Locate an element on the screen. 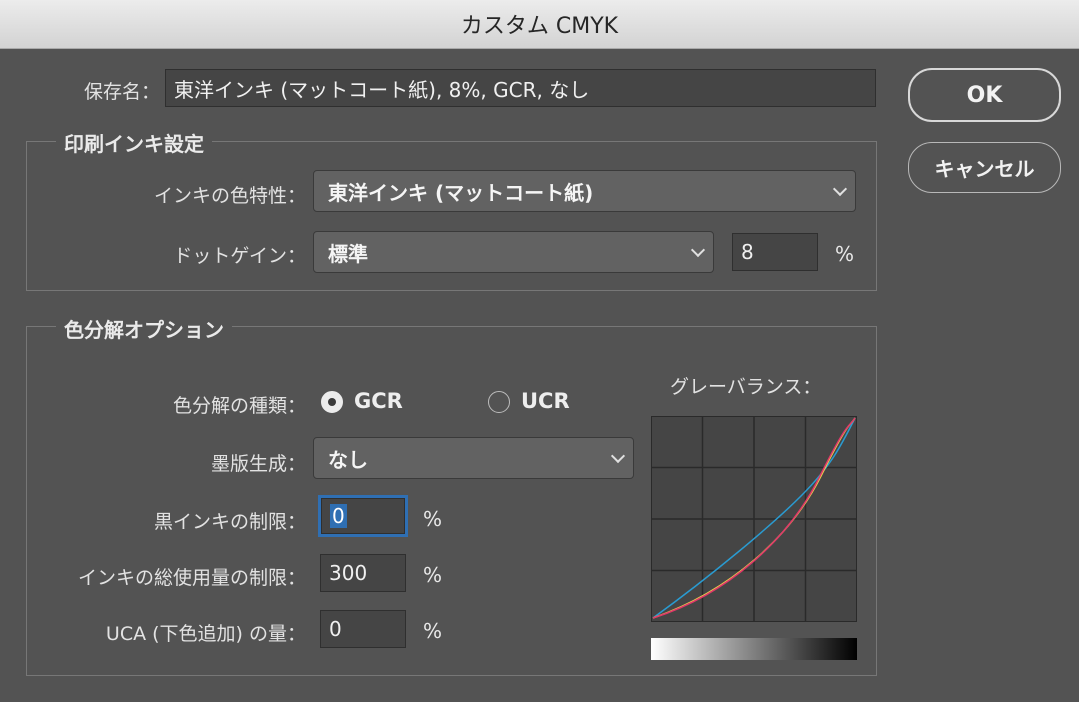 The width and height of the screenshot is (1079, 702). ucr-radio is located at coordinates (499, 402).